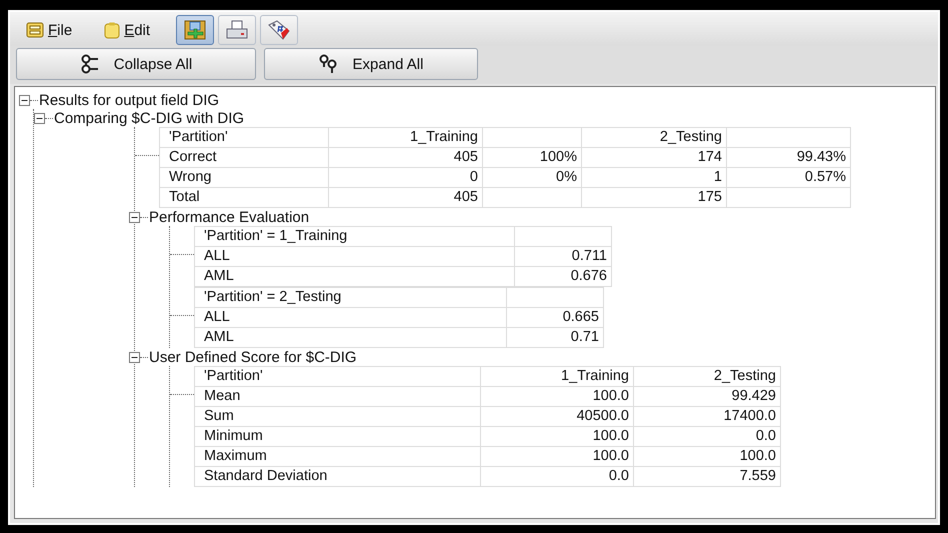 The width and height of the screenshot is (948, 533). What do you see at coordinates (580, 317) in the screenshot?
I see `table-cell: 0.665` at bounding box center [580, 317].